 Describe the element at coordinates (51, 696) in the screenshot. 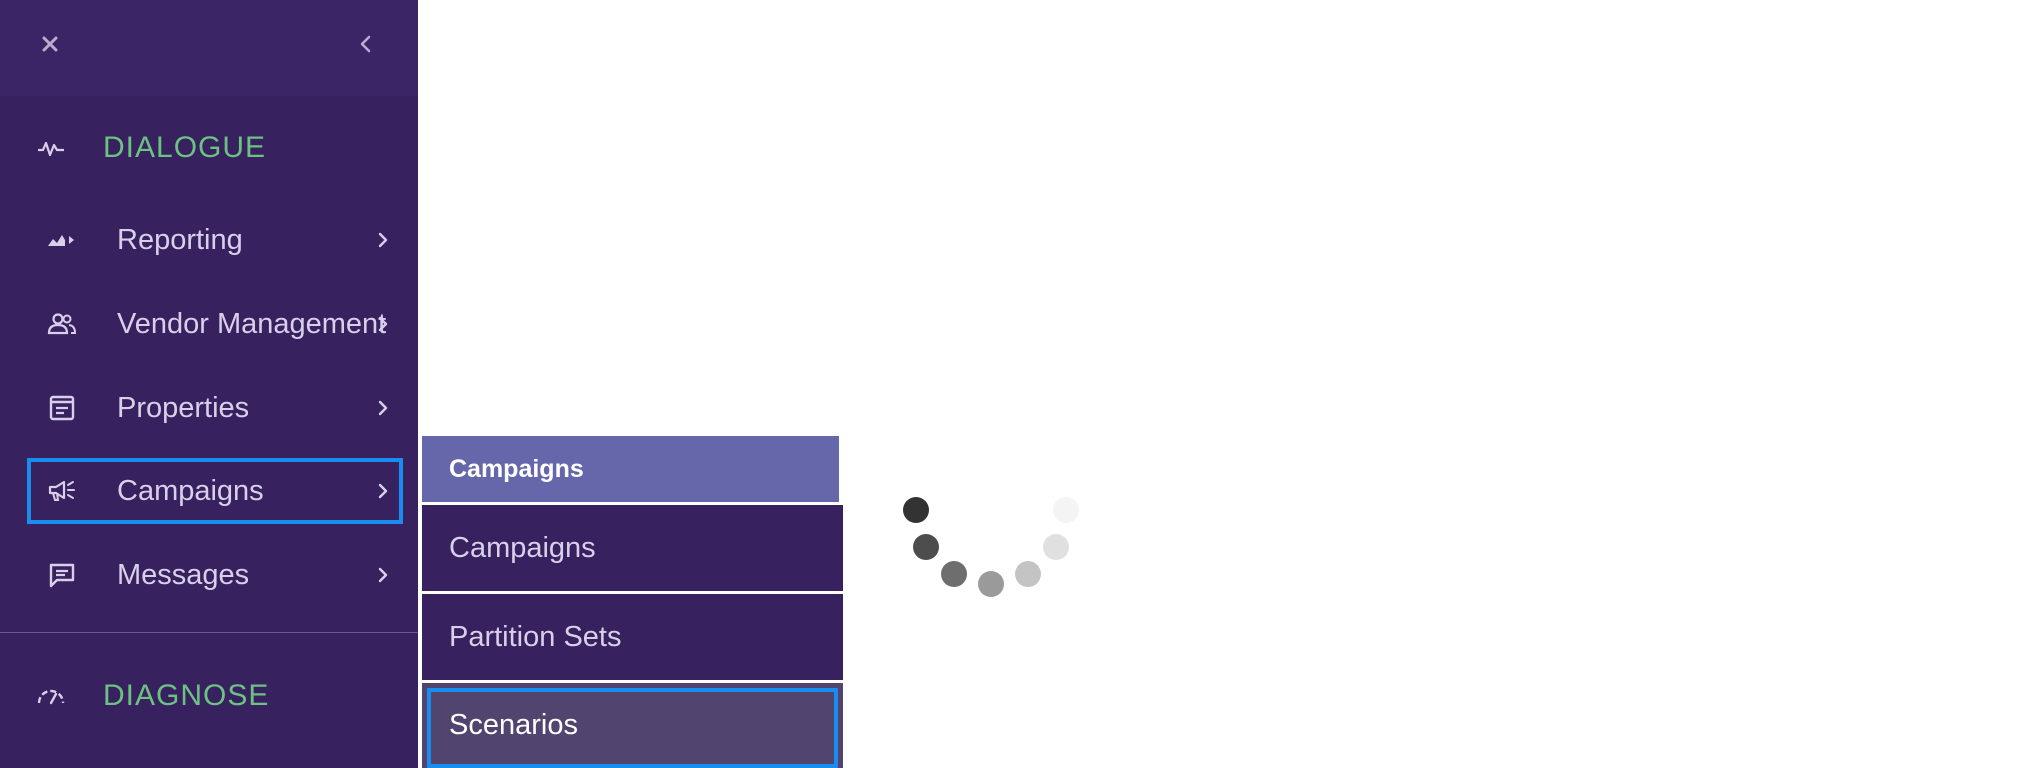

I see `gauge-icon` at that location.